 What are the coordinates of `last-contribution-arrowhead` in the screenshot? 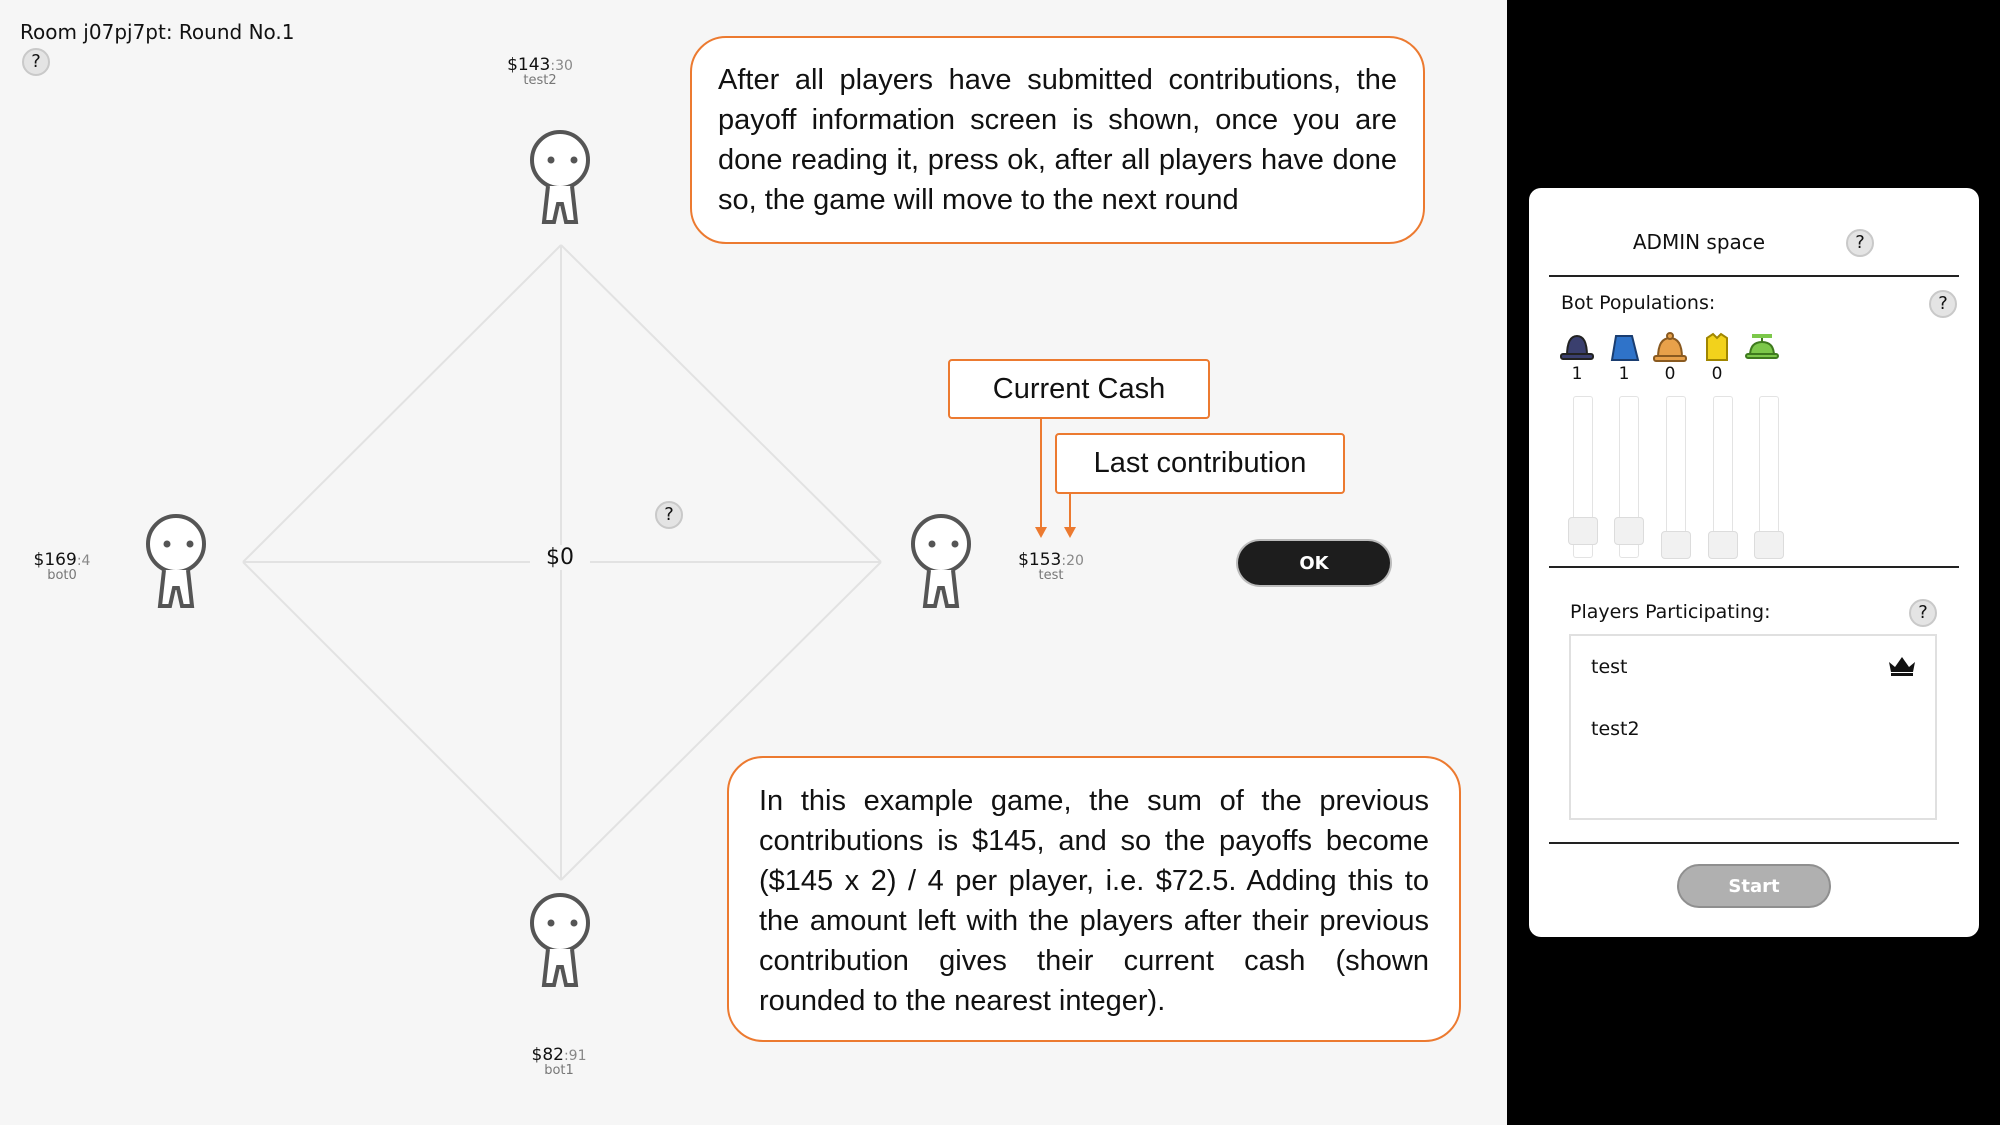 It's located at (1070, 532).